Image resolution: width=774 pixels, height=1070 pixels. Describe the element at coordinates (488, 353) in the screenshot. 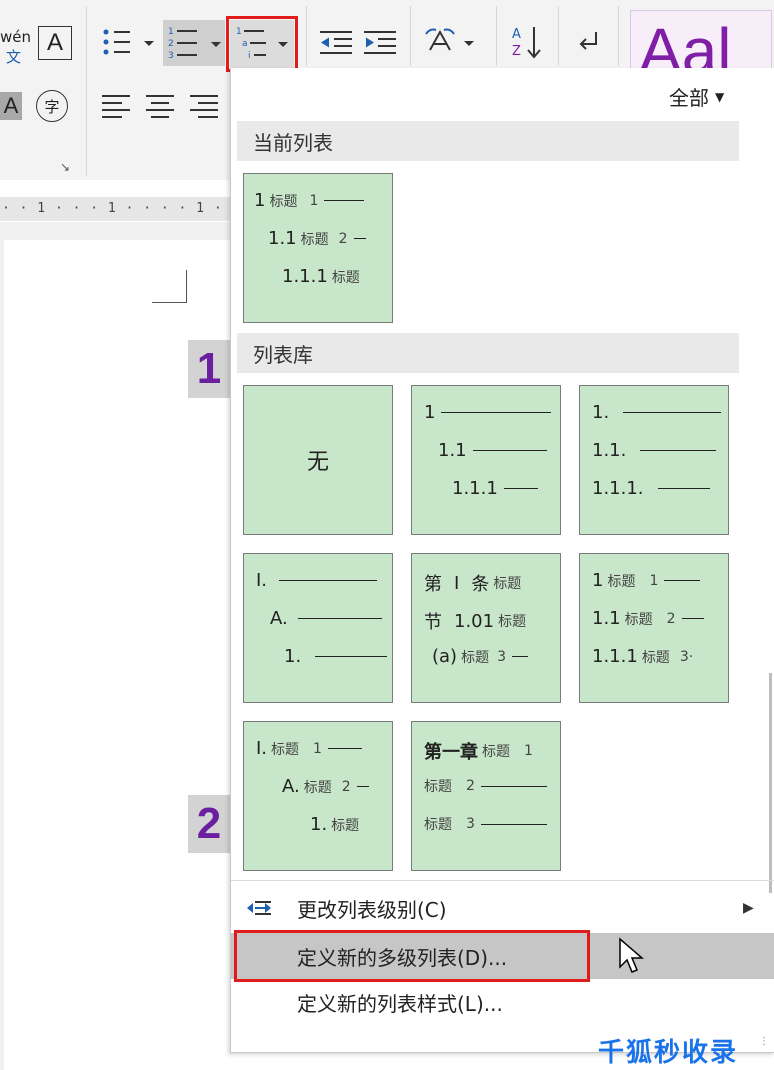

I see `list-library-heading: 列表库` at that location.